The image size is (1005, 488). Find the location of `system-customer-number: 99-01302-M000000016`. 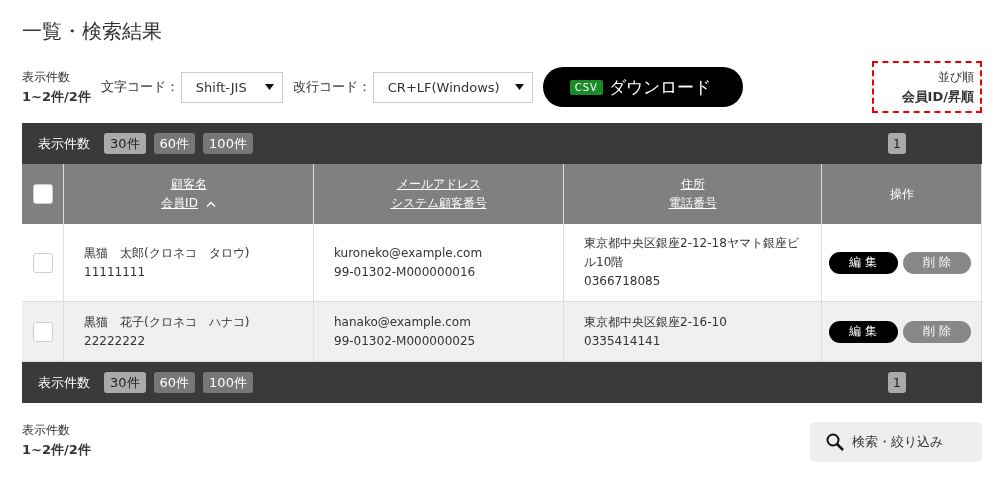

system-customer-number: 99-01302-M000000016 is located at coordinates (405, 272).